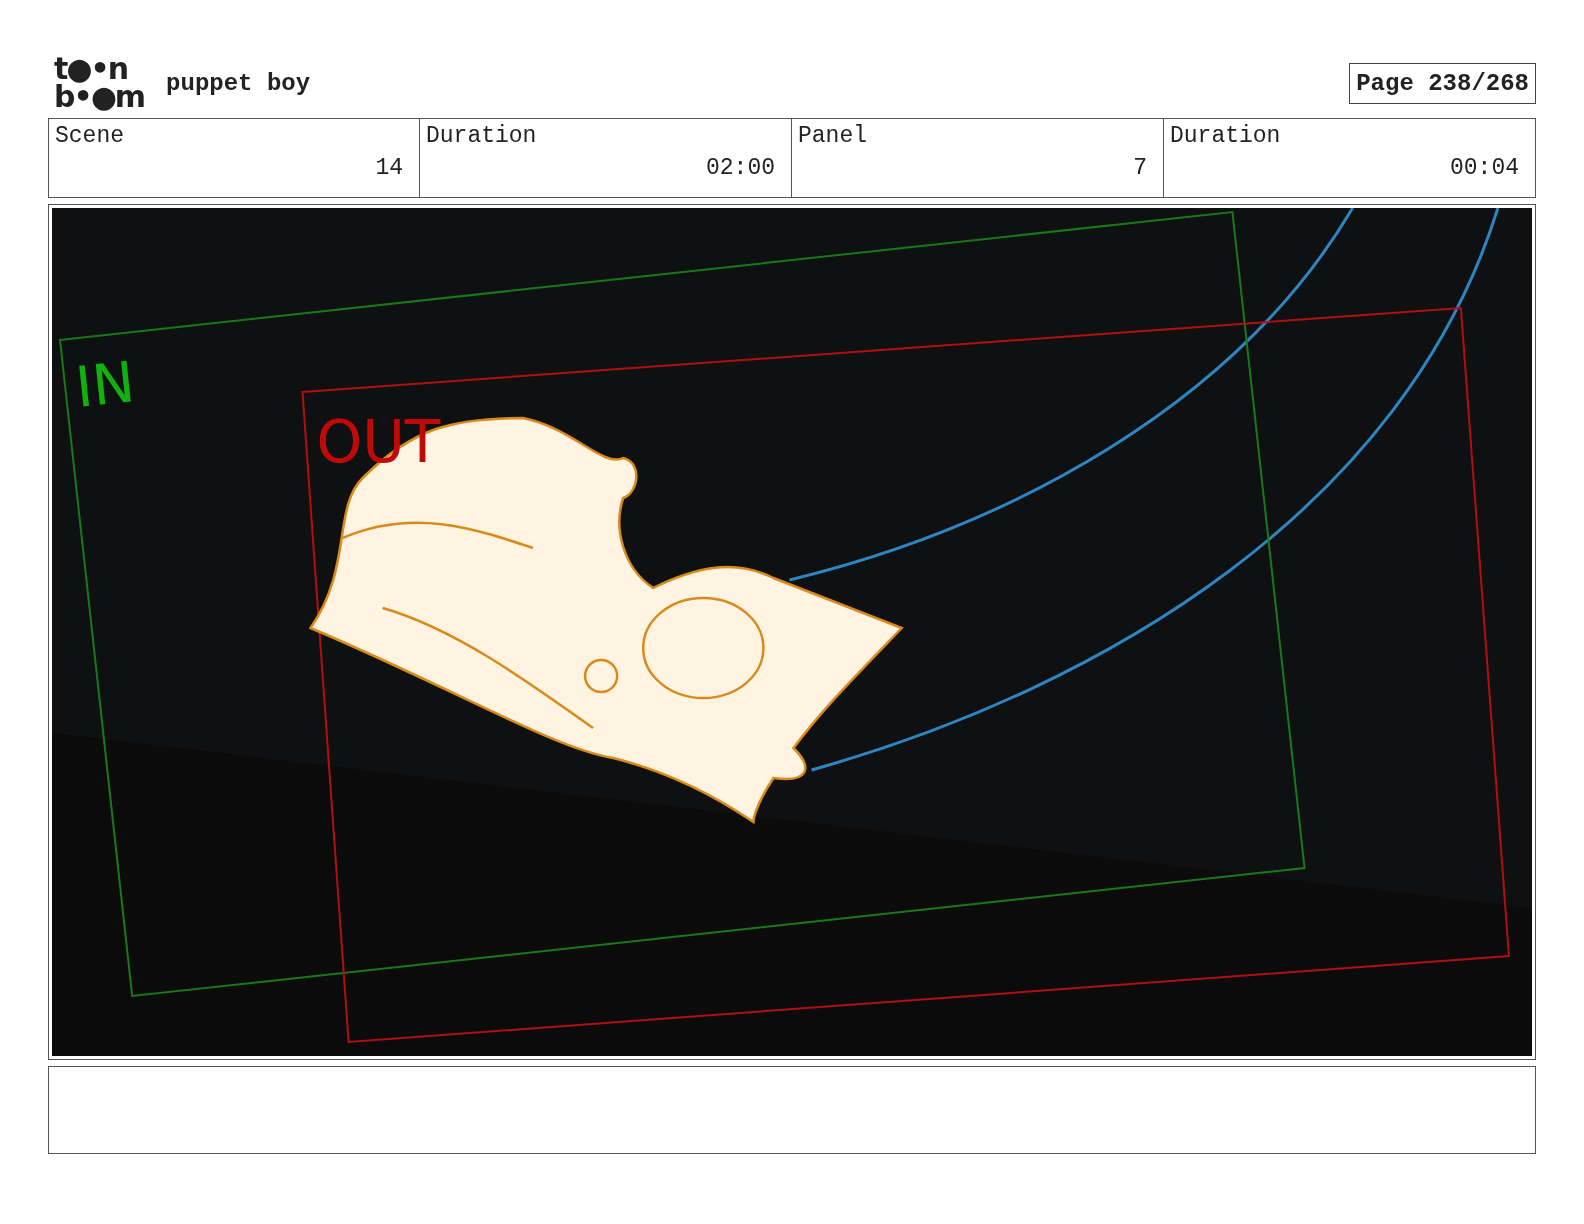 The height and width of the screenshot is (1224, 1584). What do you see at coordinates (238, 83) in the screenshot?
I see `project-title: puppet boy` at bounding box center [238, 83].